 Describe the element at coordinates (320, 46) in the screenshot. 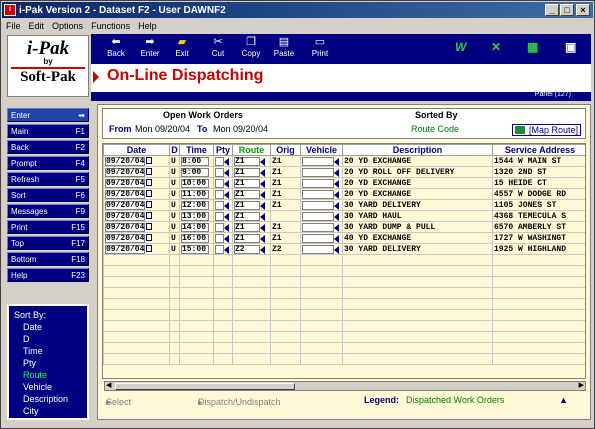

I see `toolbar-print-button: ▭ Print` at that location.